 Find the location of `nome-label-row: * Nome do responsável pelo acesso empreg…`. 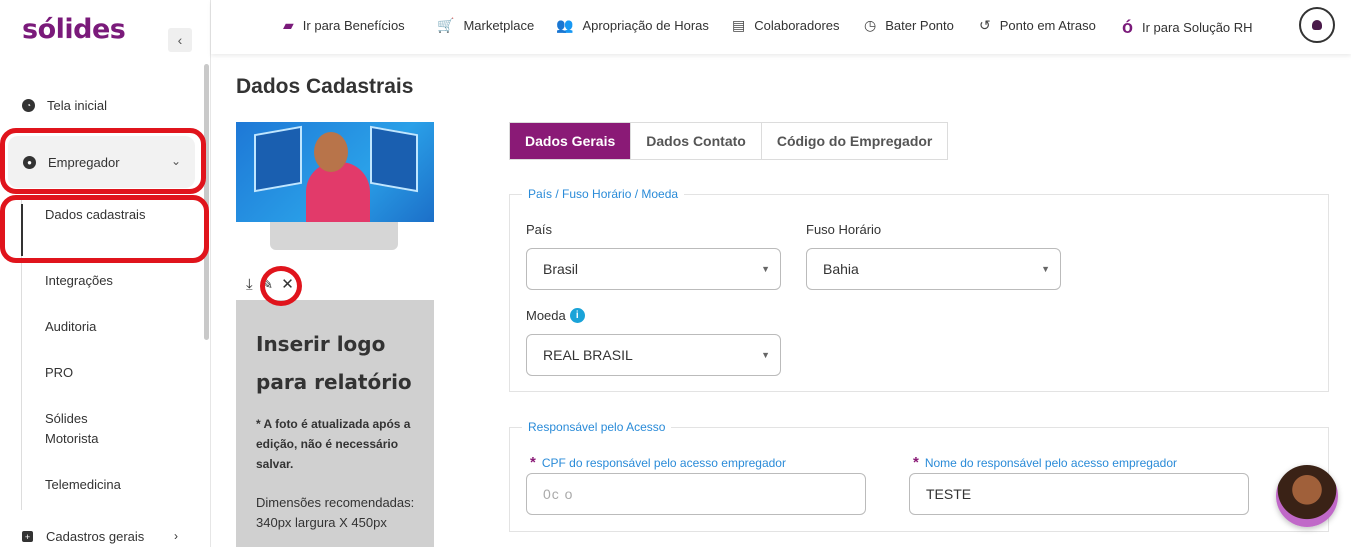

nome-label-row: * Nome do responsável pelo acesso empreg… is located at coordinates (1045, 462).